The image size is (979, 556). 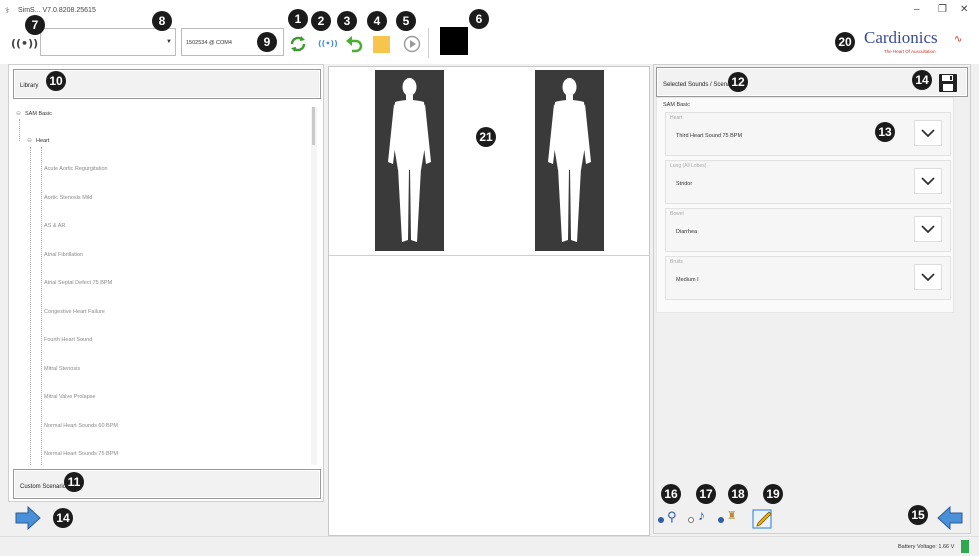 What do you see at coordinates (62, 369) in the screenshot?
I see `list-item: Mitral Stenosis` at bounding box center [62, 369].